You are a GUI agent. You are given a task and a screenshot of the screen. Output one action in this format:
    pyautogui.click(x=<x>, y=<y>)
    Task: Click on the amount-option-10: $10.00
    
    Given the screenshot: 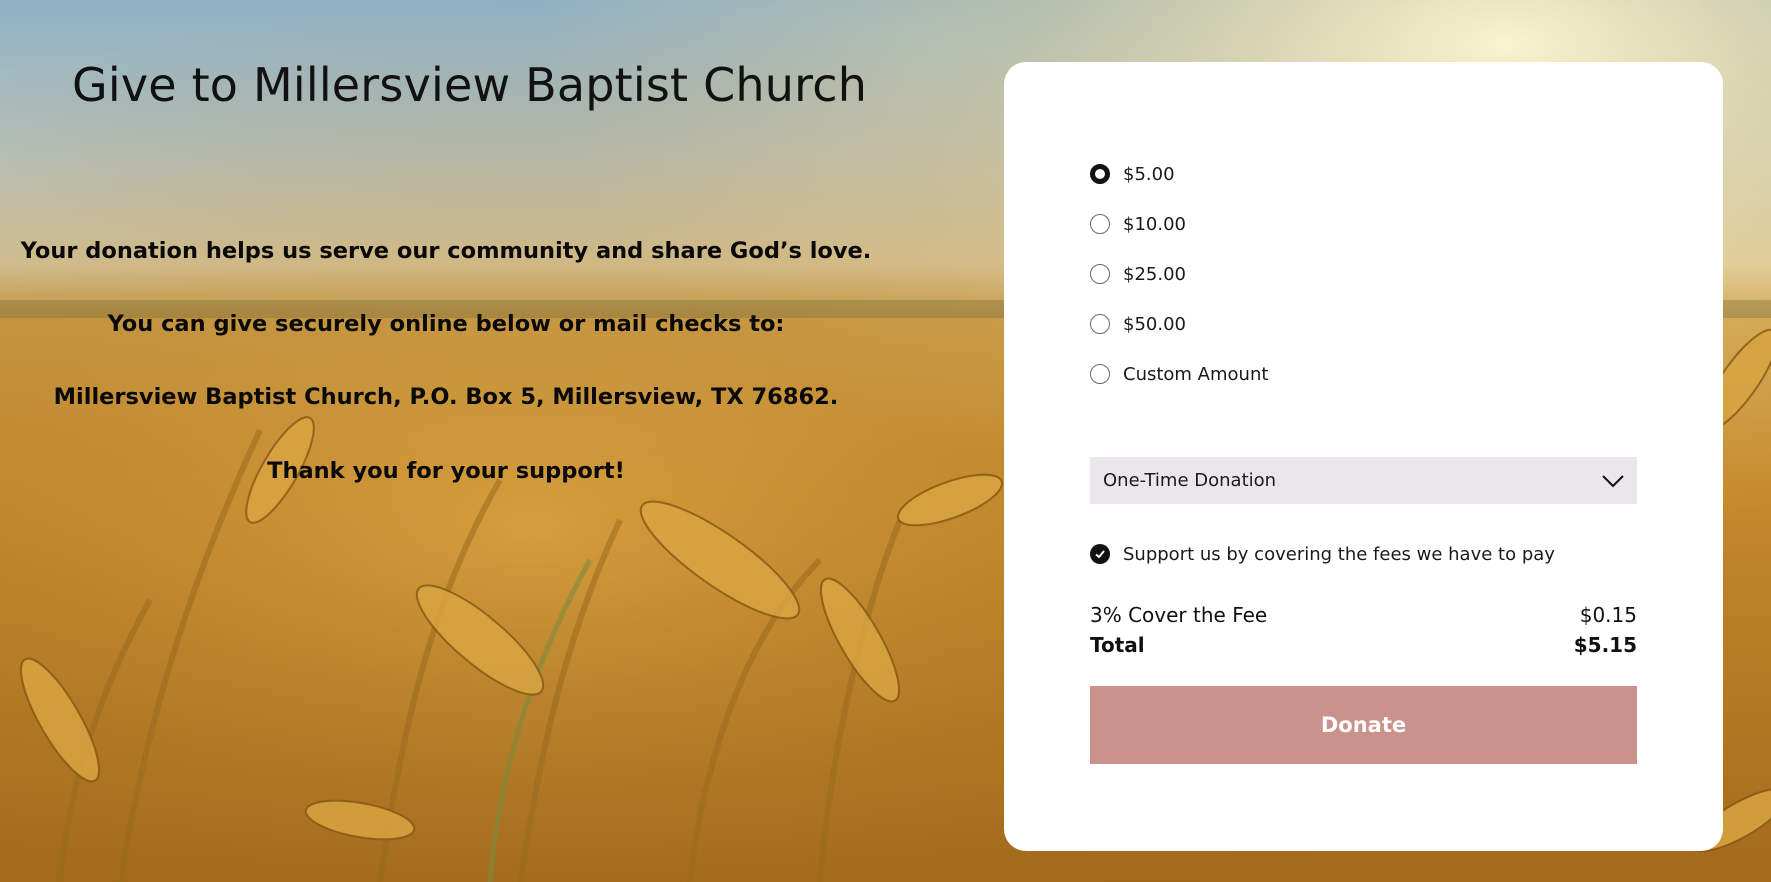 What is the action you would take?
    pyautogui.click(x=1138, y=224)
    